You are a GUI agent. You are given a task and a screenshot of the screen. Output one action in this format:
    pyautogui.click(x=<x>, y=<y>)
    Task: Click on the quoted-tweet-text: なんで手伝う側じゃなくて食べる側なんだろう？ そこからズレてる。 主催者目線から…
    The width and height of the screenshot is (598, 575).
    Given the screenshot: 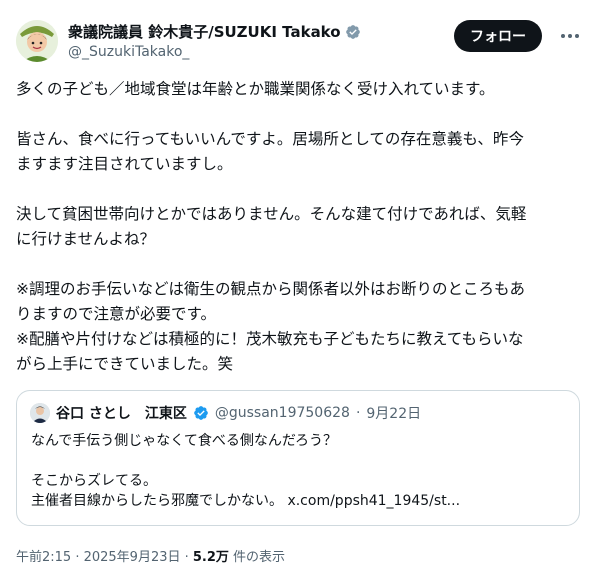 What is the action you would take?
    pyautogui.click(x=301, y=471)
    